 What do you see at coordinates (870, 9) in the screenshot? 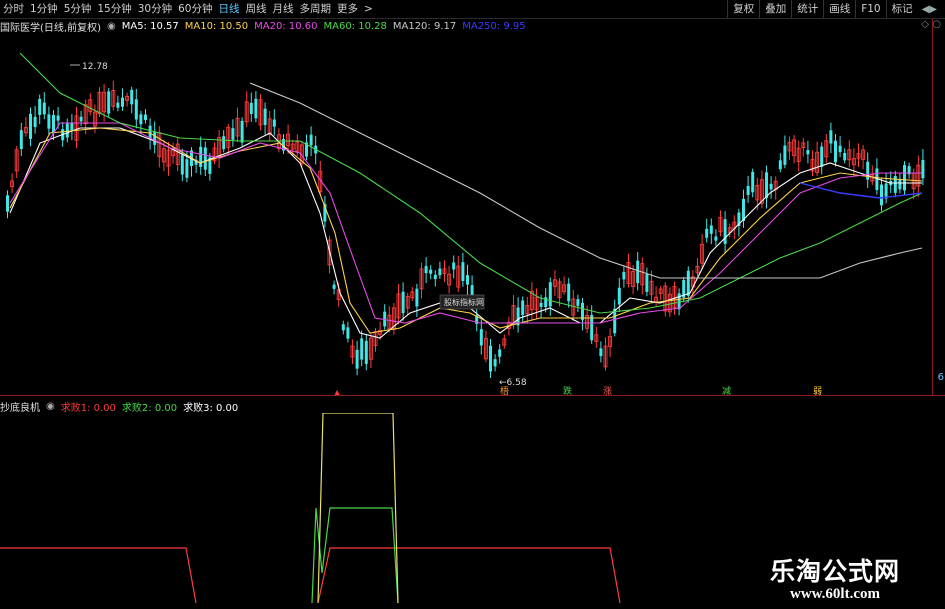
I see `f10-button: F10` at bounding box center [870, 9].